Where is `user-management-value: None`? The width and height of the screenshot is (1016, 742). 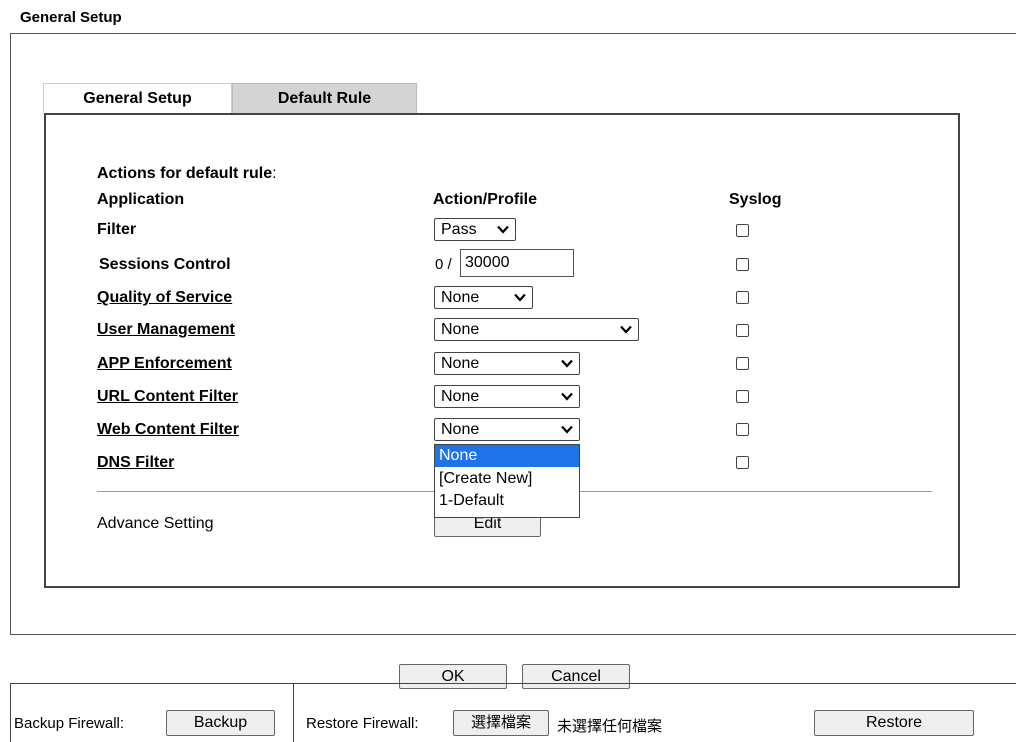 user-management-value: None is located at coordinates (460, 329).